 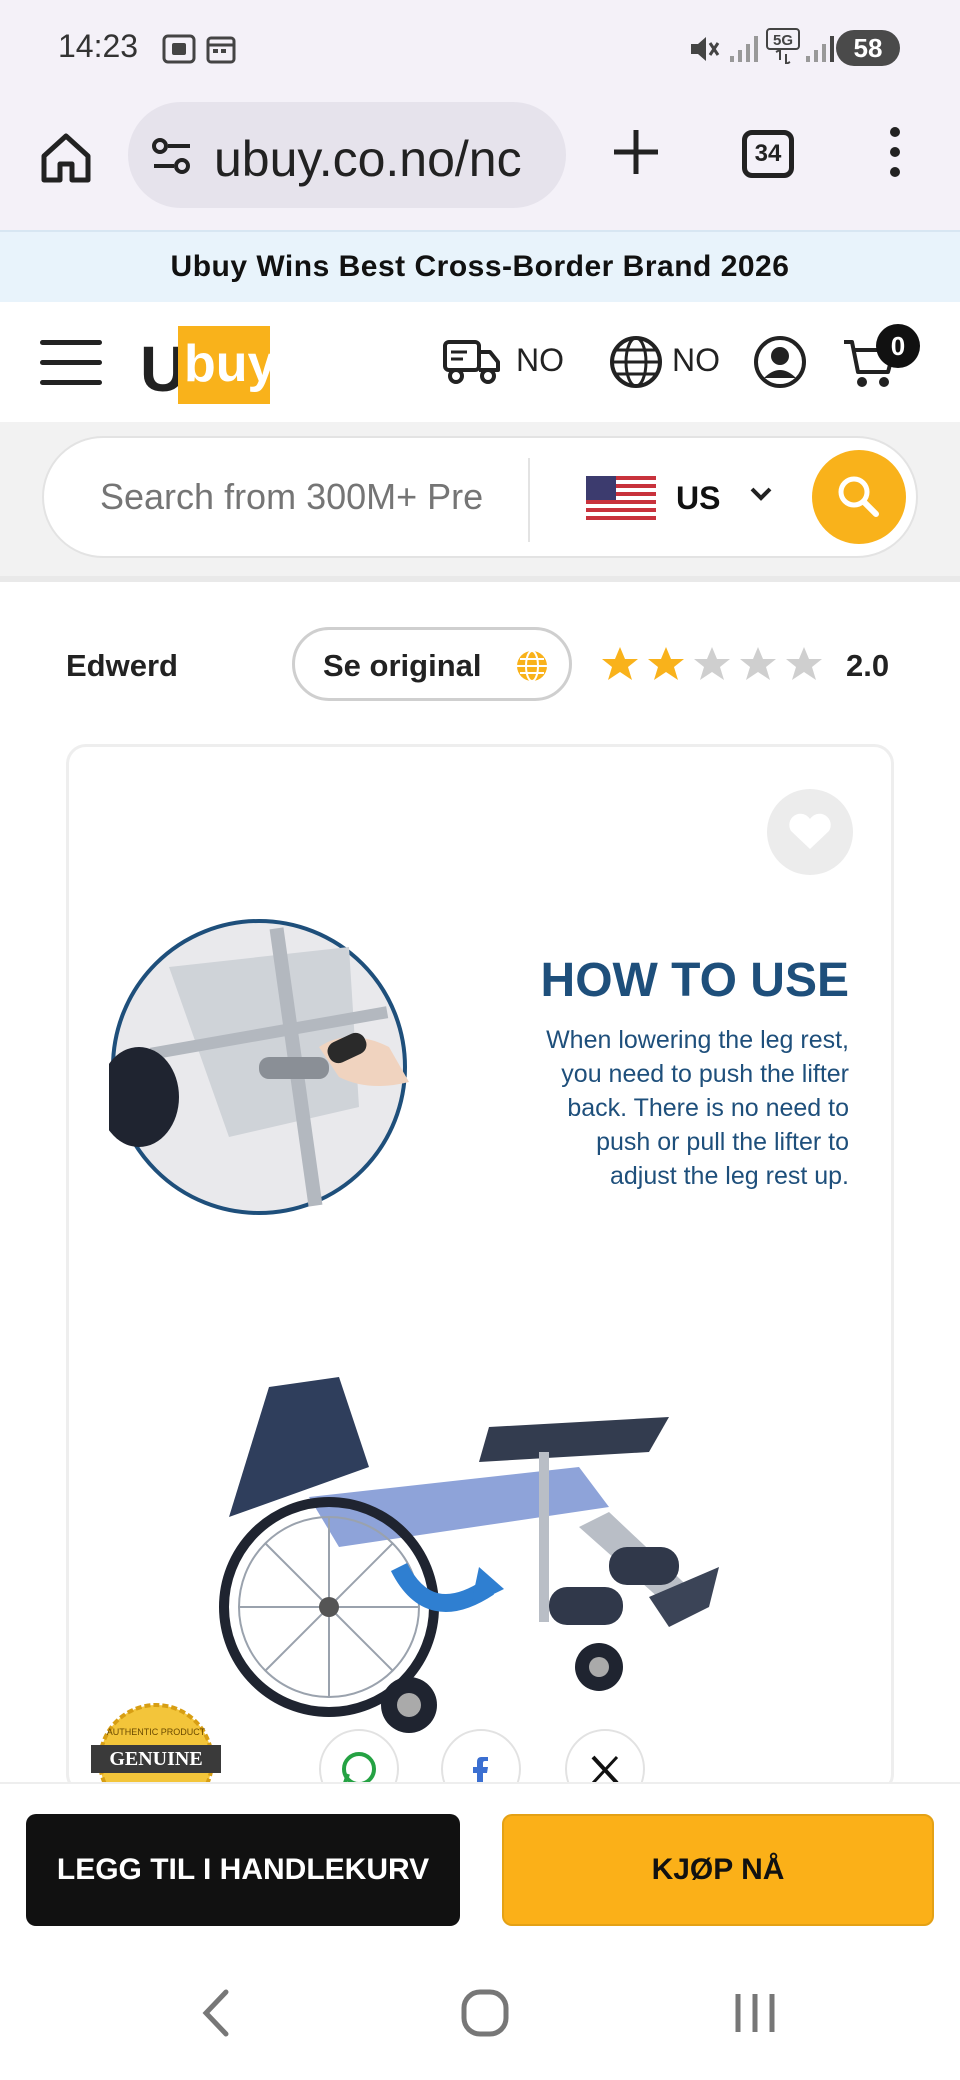 What do you see at coordinates (895, 152) in the screenshot?
I see `more-vert-icon` at bounding box center [895, 152].